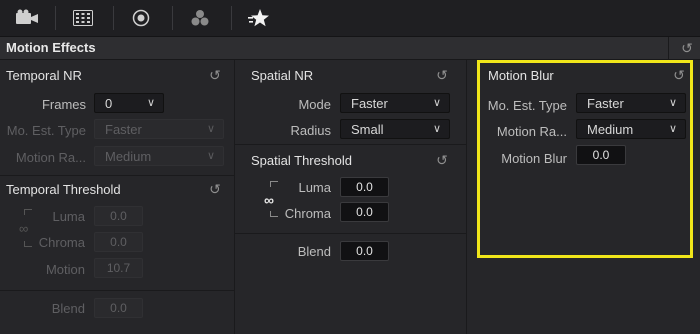 This screenshot has width=700, height=334. Describe the element at coordinates (123, 129) in the screenshot. I see `mo-est-type-value: Faster` at that location.